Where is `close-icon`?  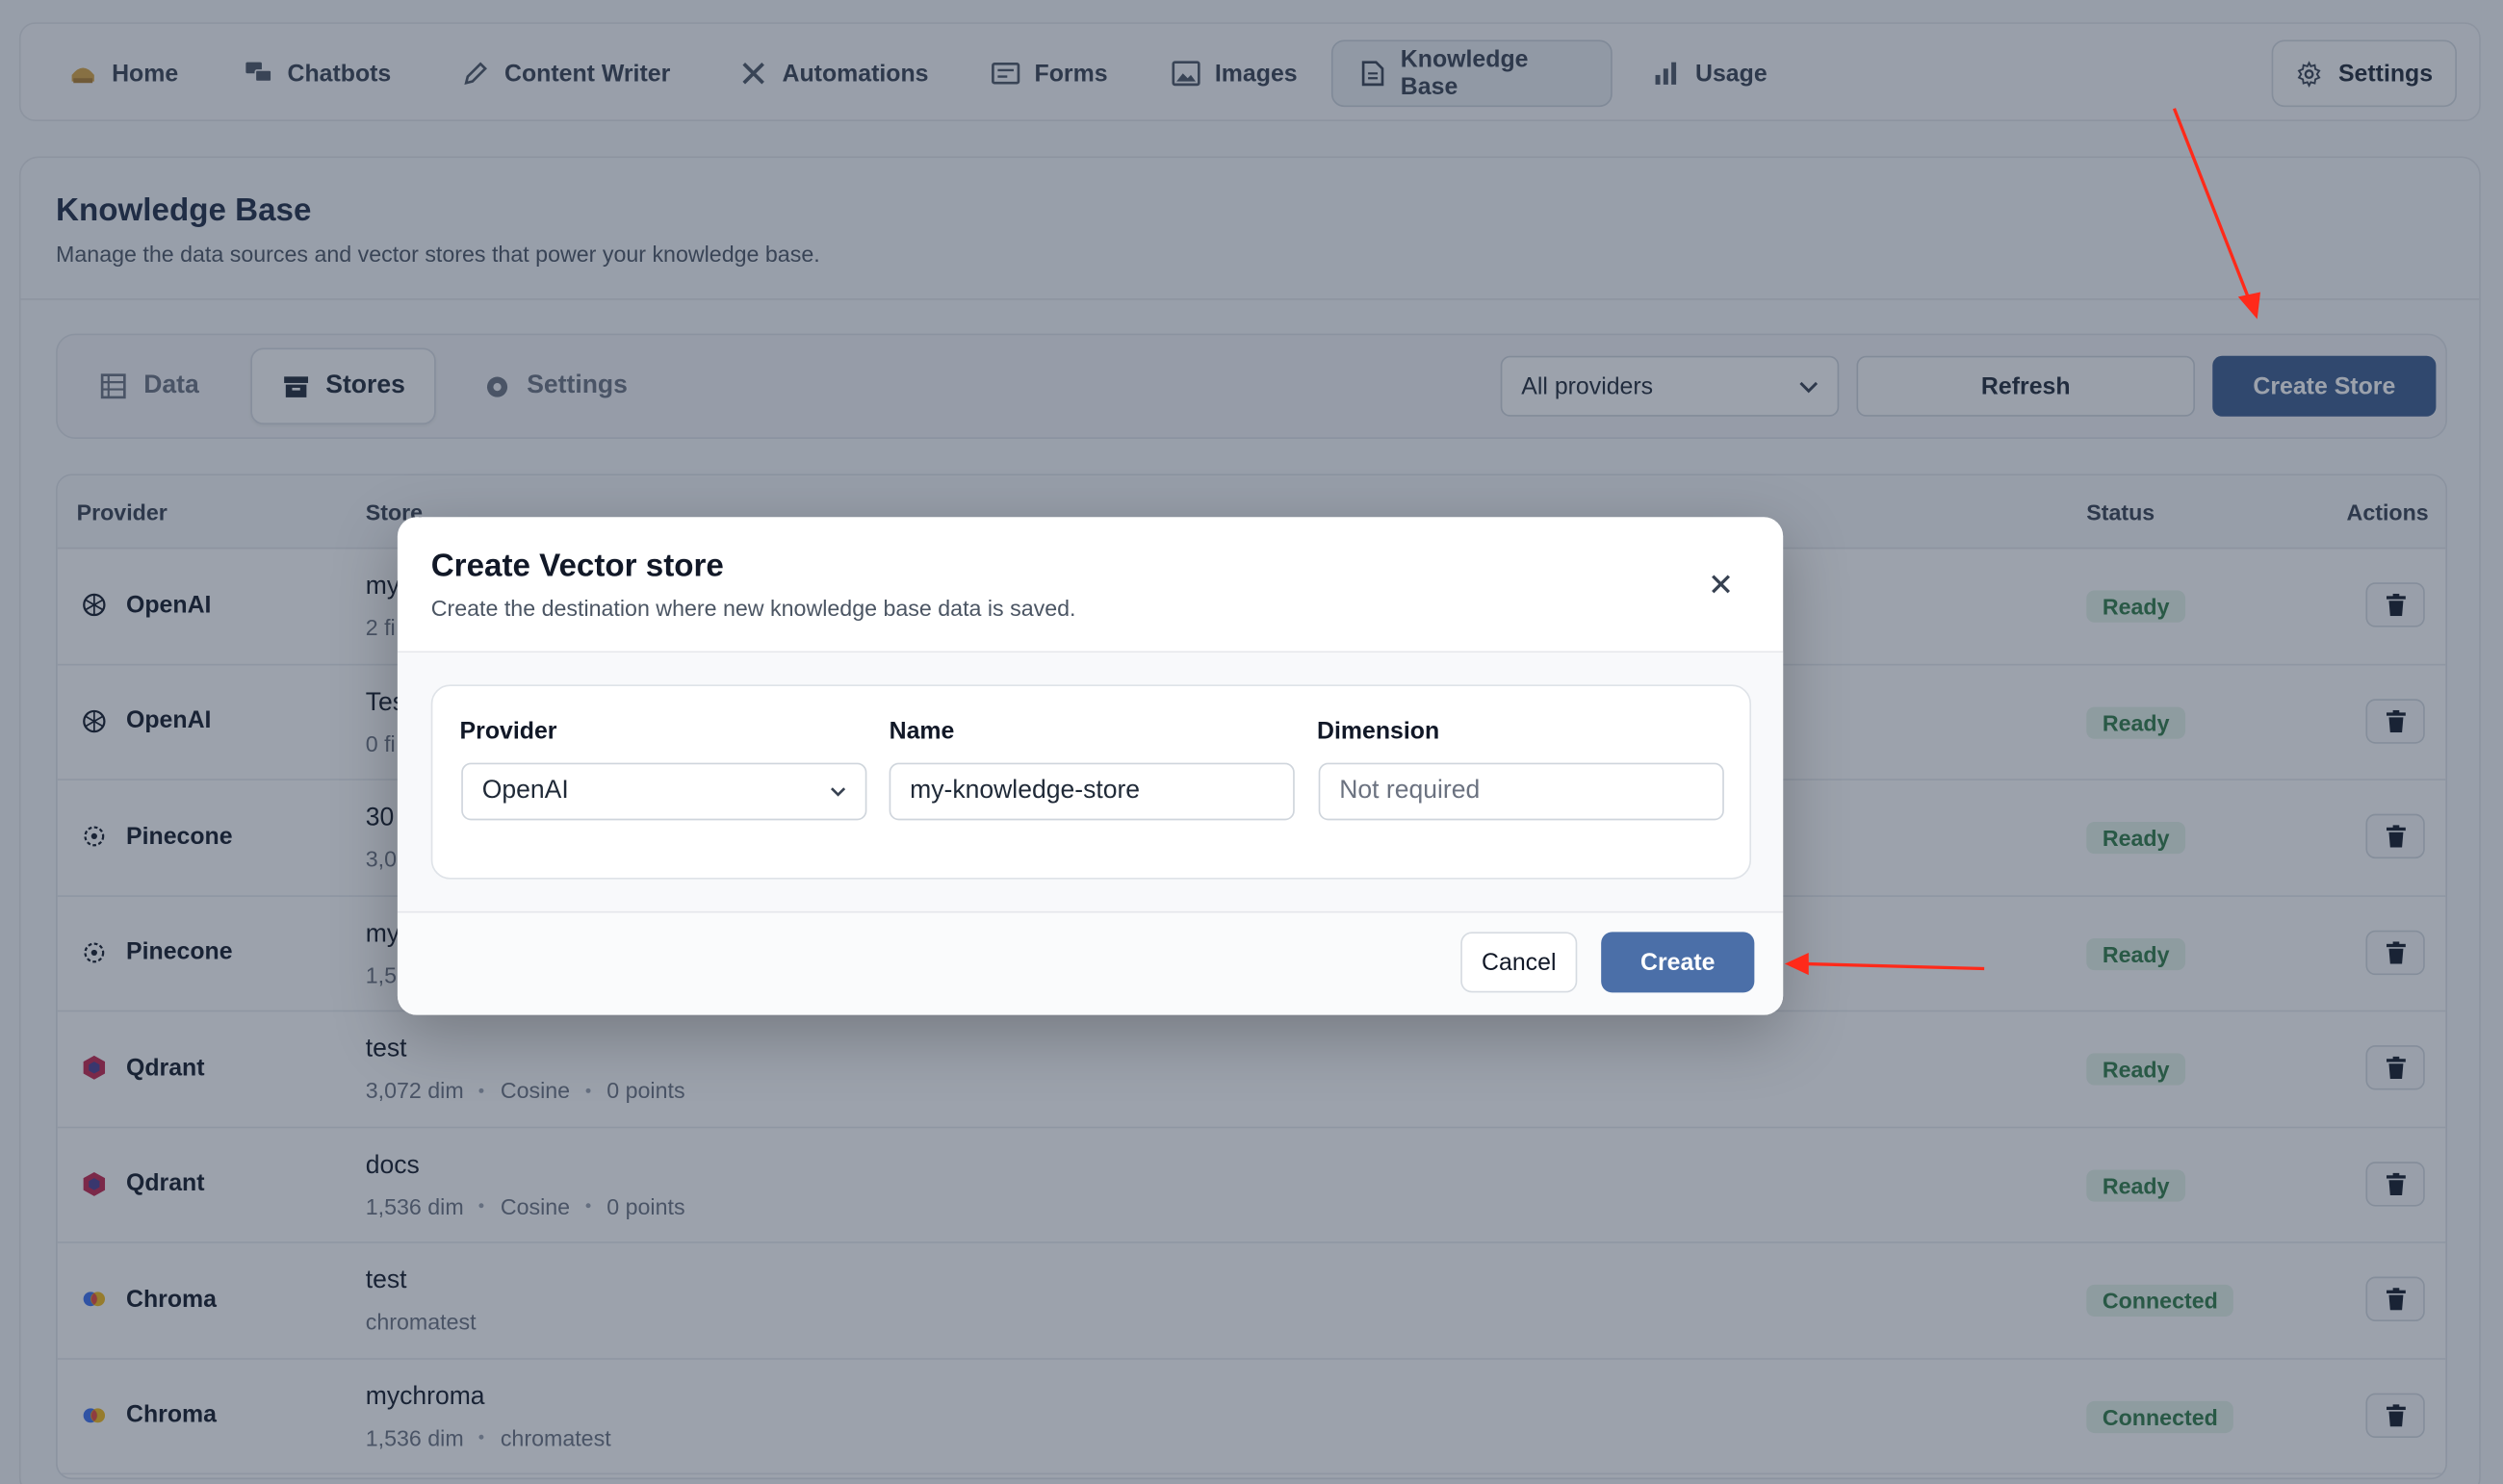 close-icon is located at coordinates (1721, 584).